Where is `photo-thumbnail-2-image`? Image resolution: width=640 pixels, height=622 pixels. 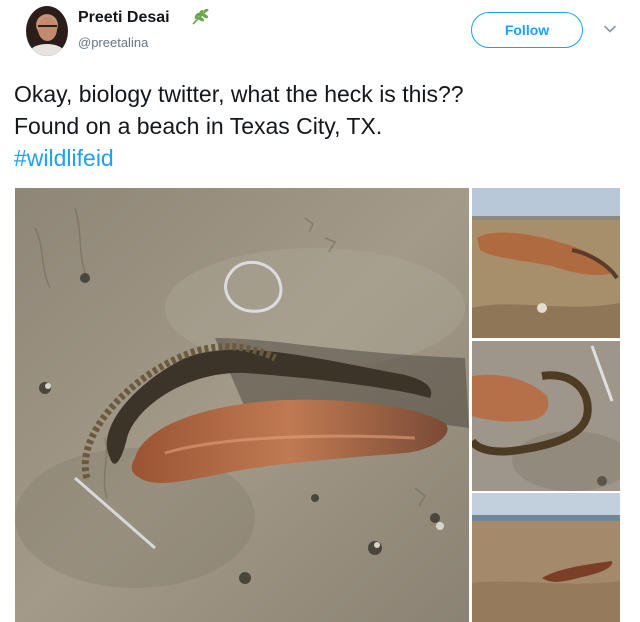
photo-thumbnail-2-image is located at coordinates (546, 416).